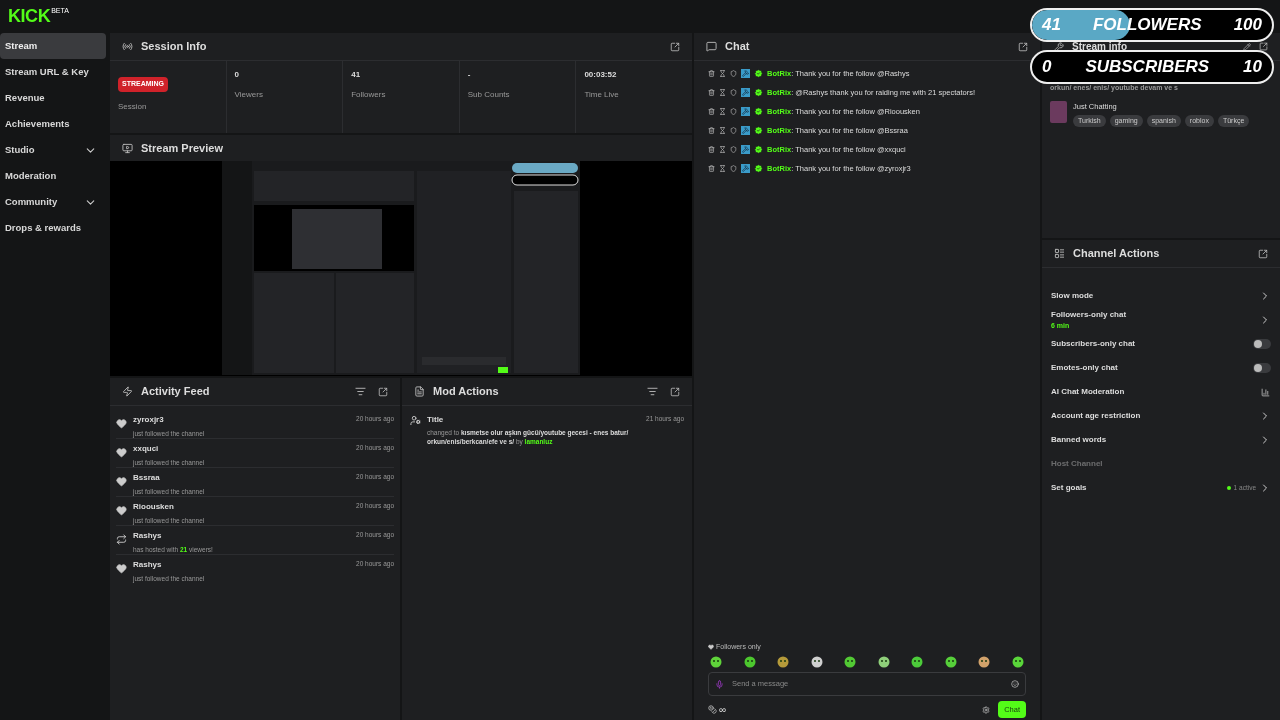 This screenshot has height=720, width=1280. What do you see at coordinates (1147, 67) in the screenshot?
I see `goal-label: SUBSCRIBERS` at bounding box center [1147, 67].